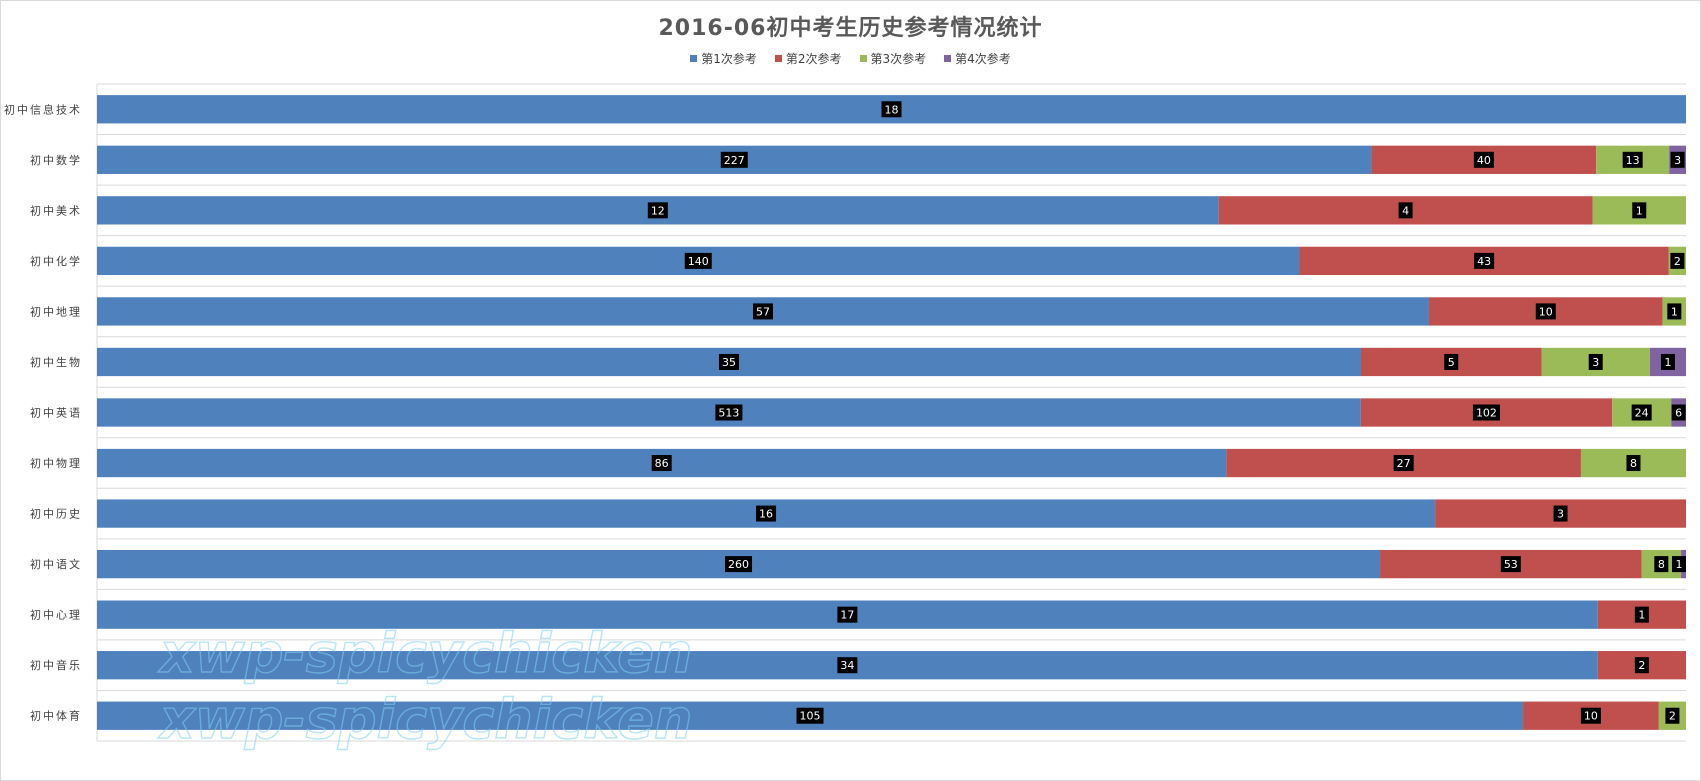 The width and height of the screenshot is (1701, 781). I want to click on category-label: 初中英语, so click(56, 413).